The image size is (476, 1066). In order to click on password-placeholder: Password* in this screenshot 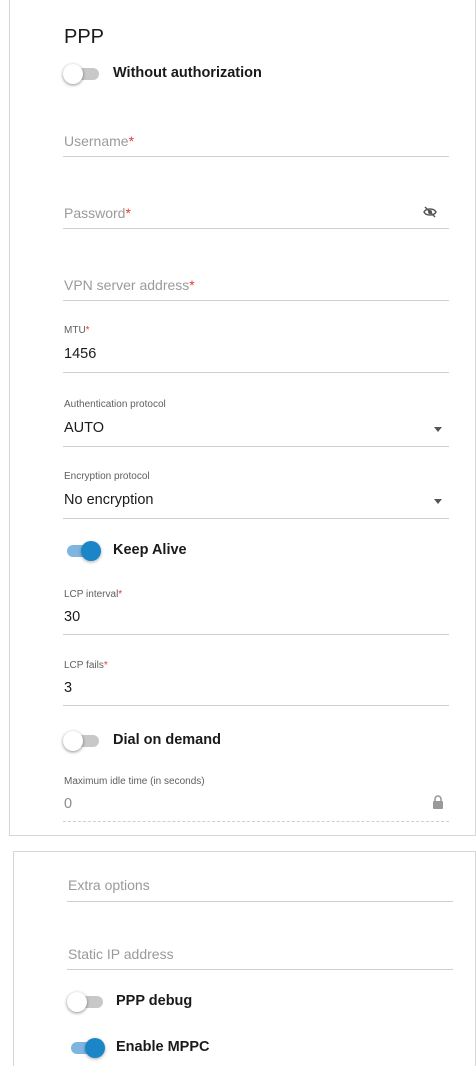, I will do `click(97, 213)`.